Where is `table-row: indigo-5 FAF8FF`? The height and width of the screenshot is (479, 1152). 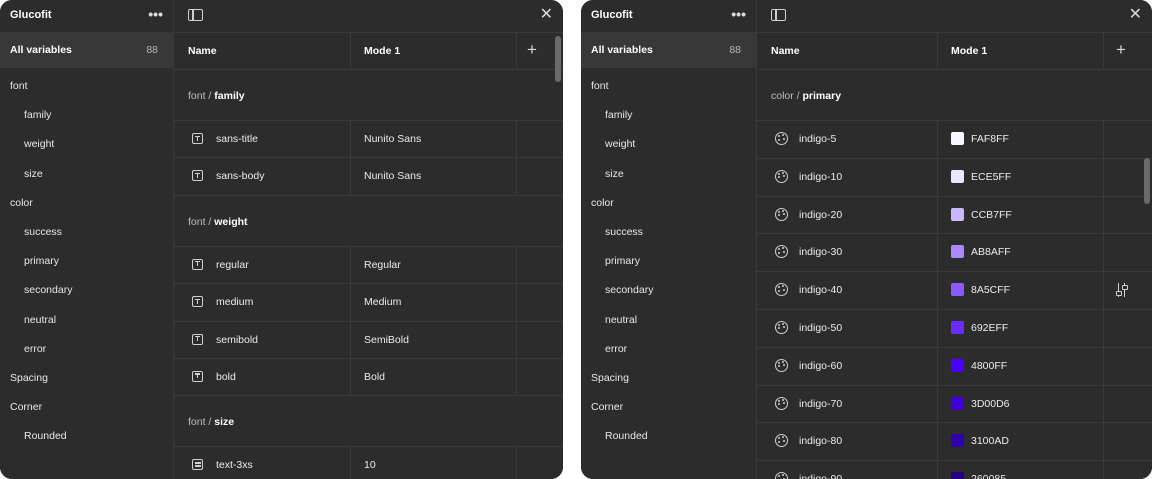 table-row: indigo-5 FAF8FF is located at coordinates (954, 139).